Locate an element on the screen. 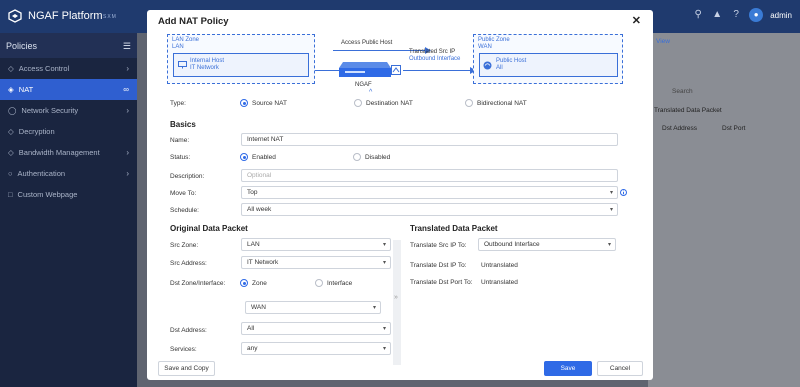 The image size is (800, 387). sidebar-item-custom-webpage: □ Custom Webpage is located at coordinates (68, 194).